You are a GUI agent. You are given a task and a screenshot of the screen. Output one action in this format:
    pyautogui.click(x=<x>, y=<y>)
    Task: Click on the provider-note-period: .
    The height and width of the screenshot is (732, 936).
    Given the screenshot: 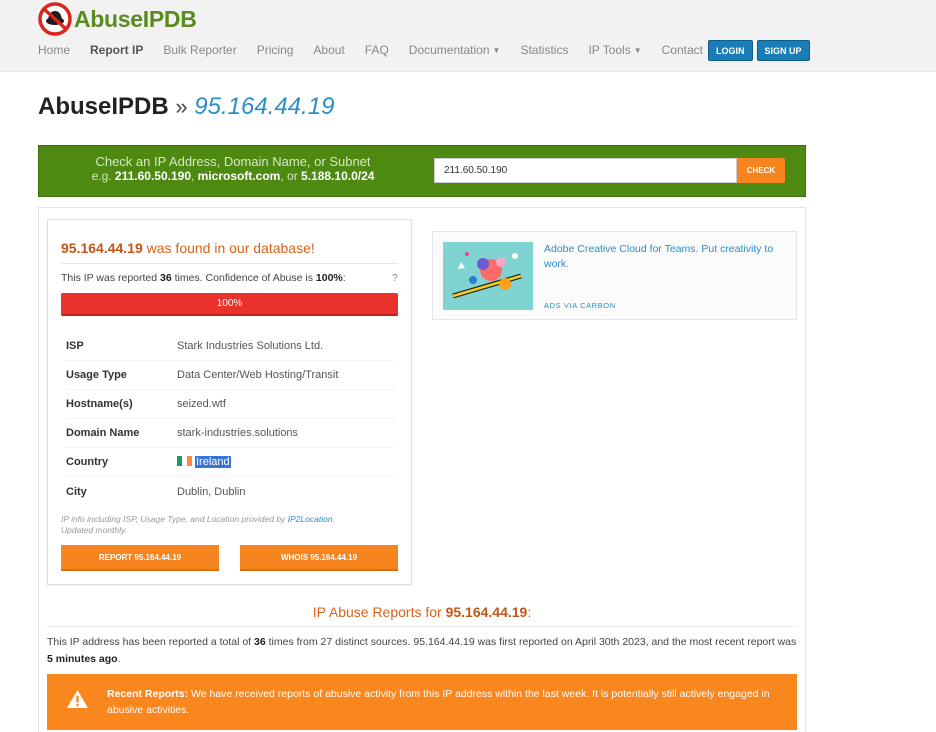 What is the action you would take?
    pyautogui.click(x=333, y=519)
    